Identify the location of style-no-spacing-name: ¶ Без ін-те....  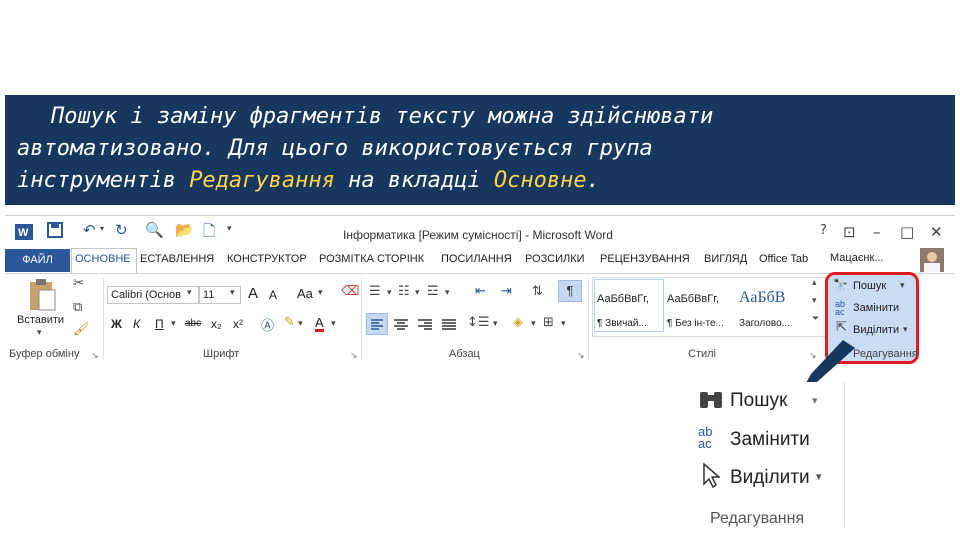
(695, 323).